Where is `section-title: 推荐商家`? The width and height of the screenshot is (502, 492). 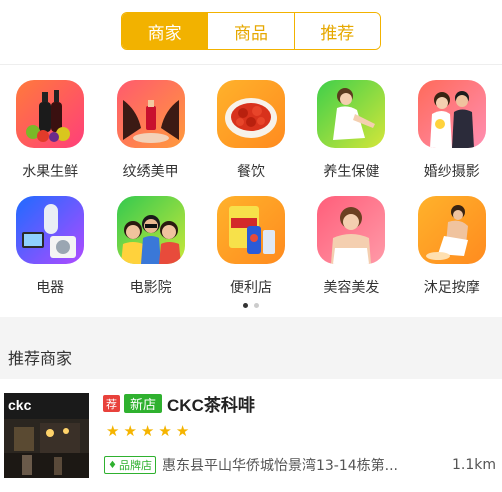 section-title: 推荐商家 is located at coordinates (40, 358).